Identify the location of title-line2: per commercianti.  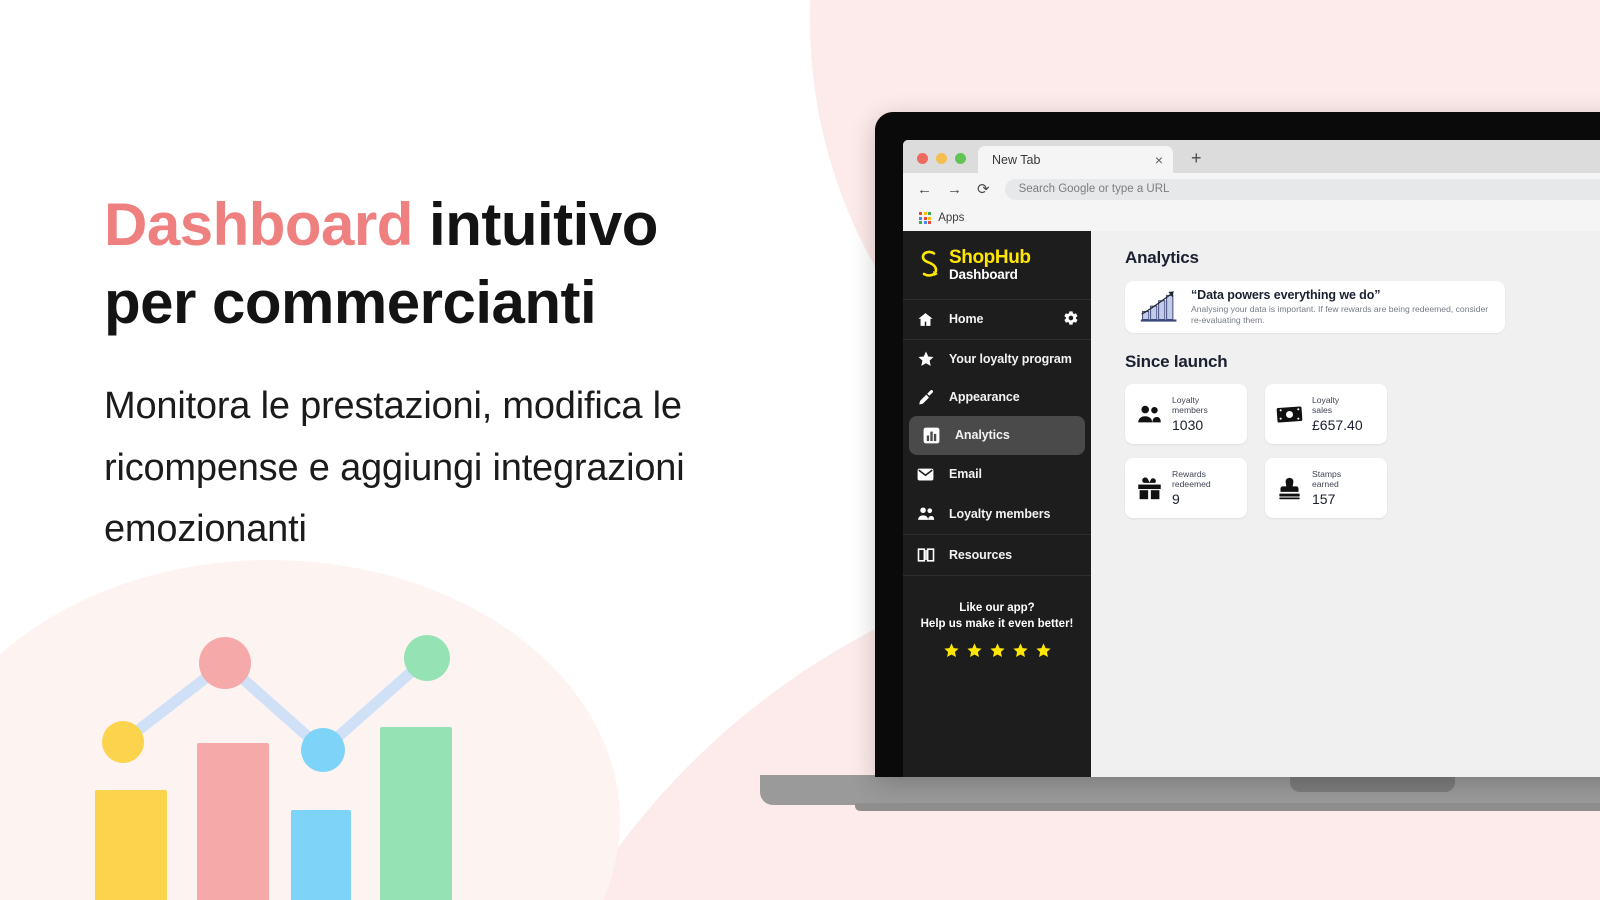
(350, 302).